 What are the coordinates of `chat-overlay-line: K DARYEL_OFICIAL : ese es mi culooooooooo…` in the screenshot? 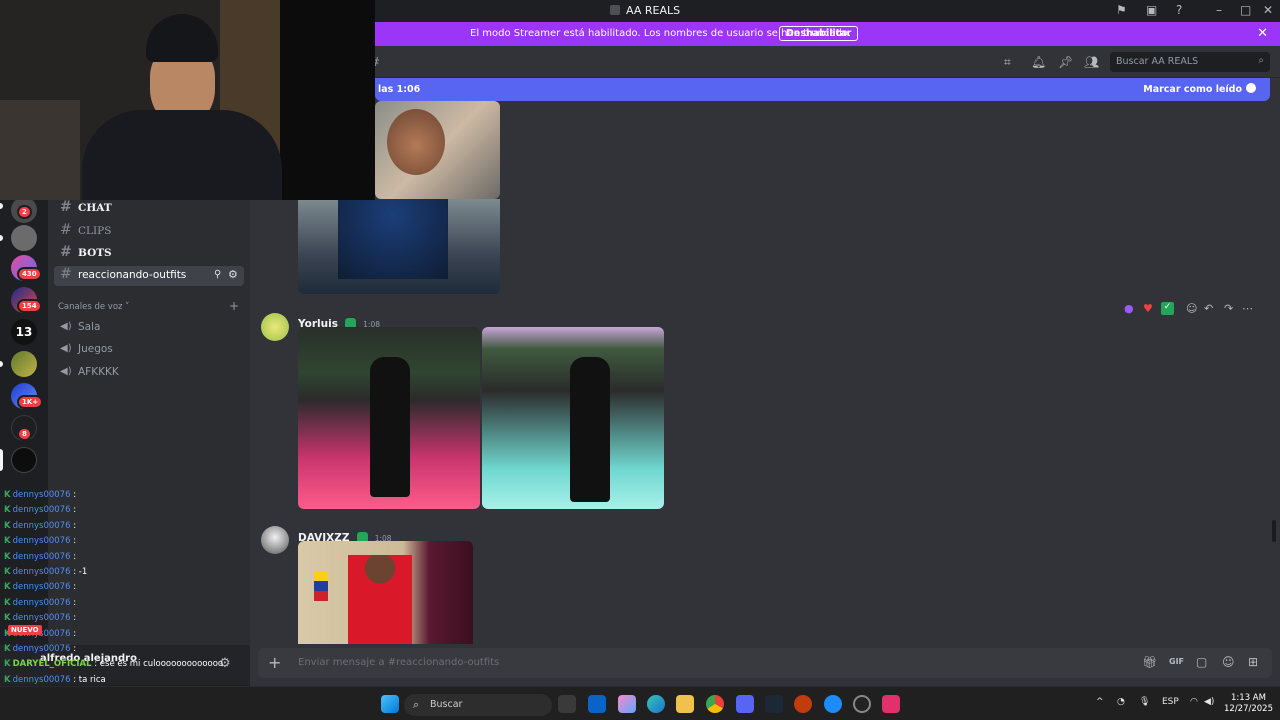 It's located at (113, 664).